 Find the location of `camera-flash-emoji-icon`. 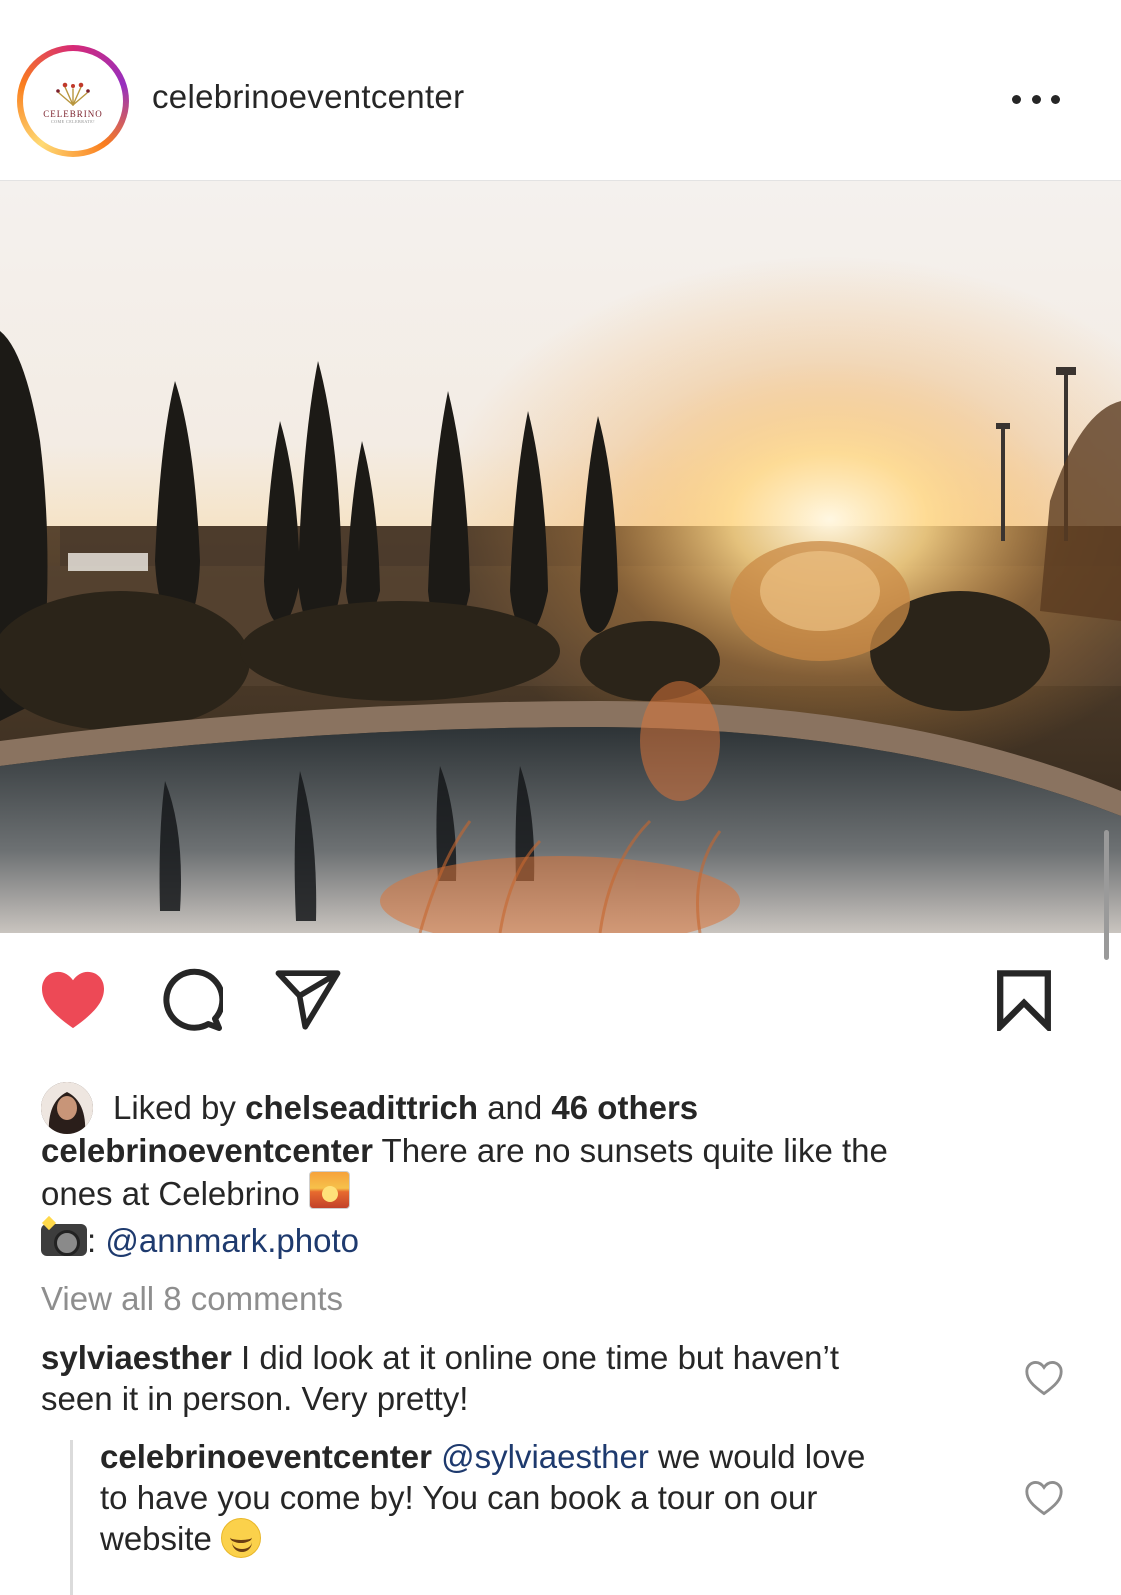

camera-flash-emoji-icon is located at coordinates (64, 1240).